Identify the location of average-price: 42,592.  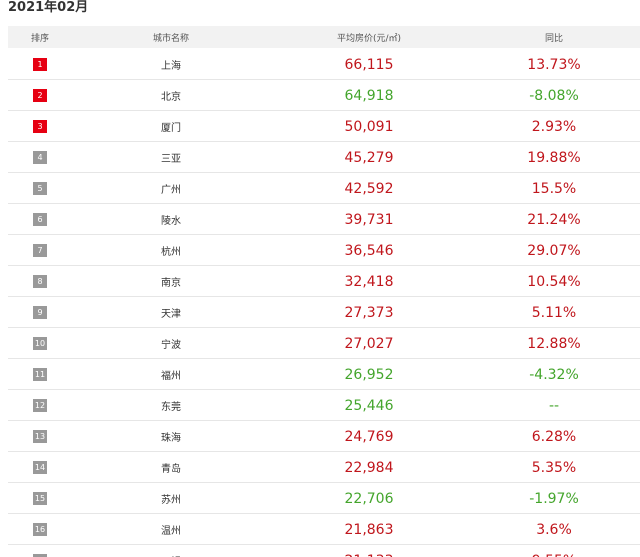
(369, 189).